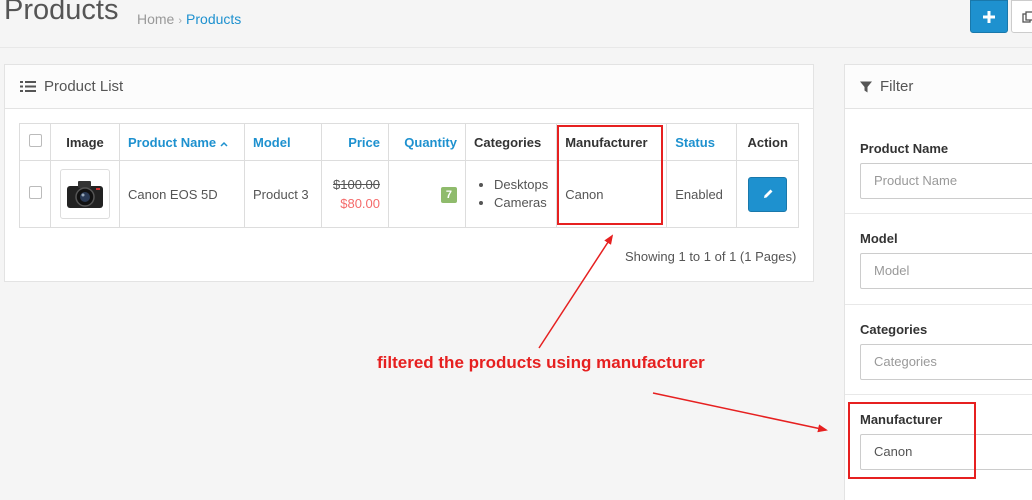  Describe the element at coordinates (516, 24) in the screenshot. I see `page-header: Products Home › Products` at that location.